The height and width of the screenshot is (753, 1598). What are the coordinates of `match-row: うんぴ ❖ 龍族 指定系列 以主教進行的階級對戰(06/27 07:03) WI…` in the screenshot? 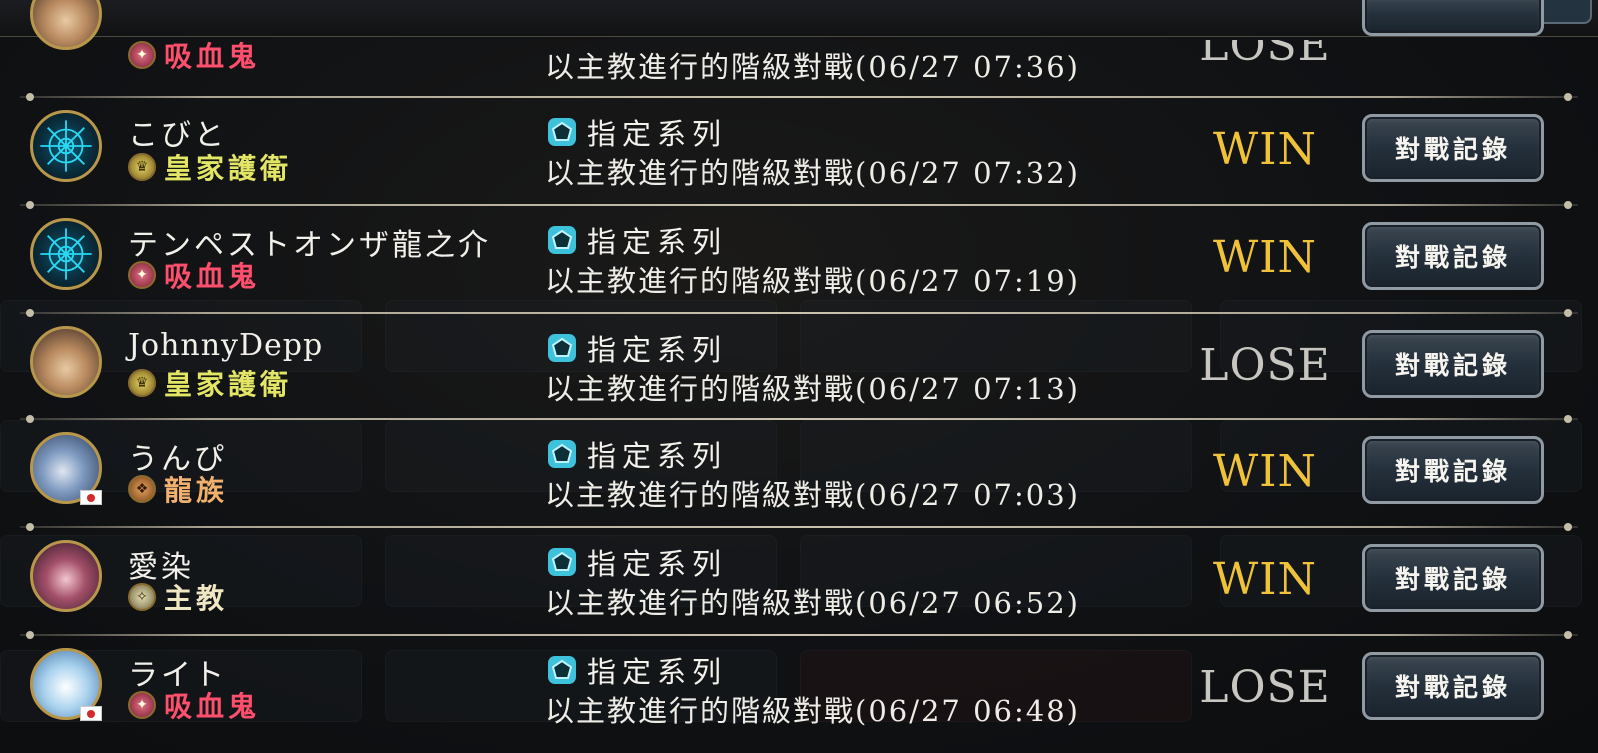 It's located at (799, 474).